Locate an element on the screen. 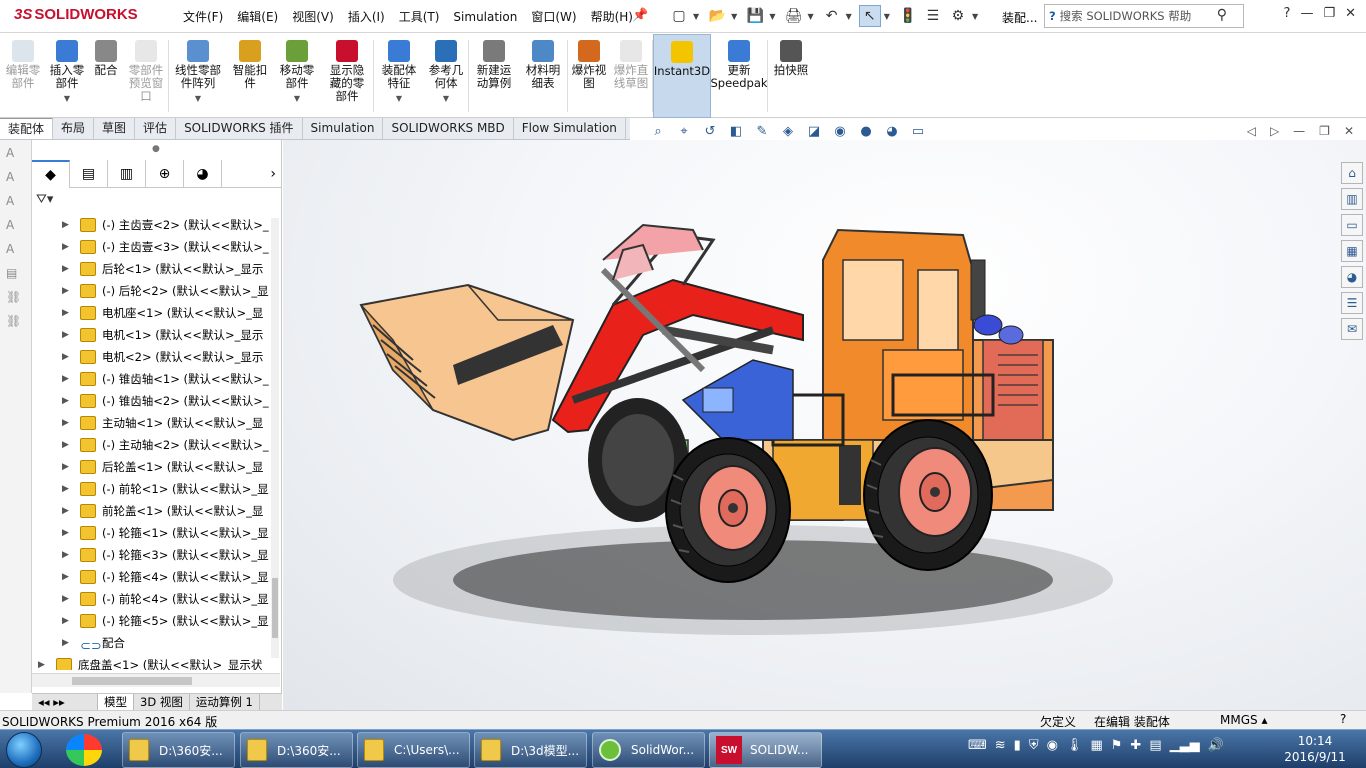 This screenshot has width=1366, height=768. pinned-360-icon is located at coordinates (84, 750).